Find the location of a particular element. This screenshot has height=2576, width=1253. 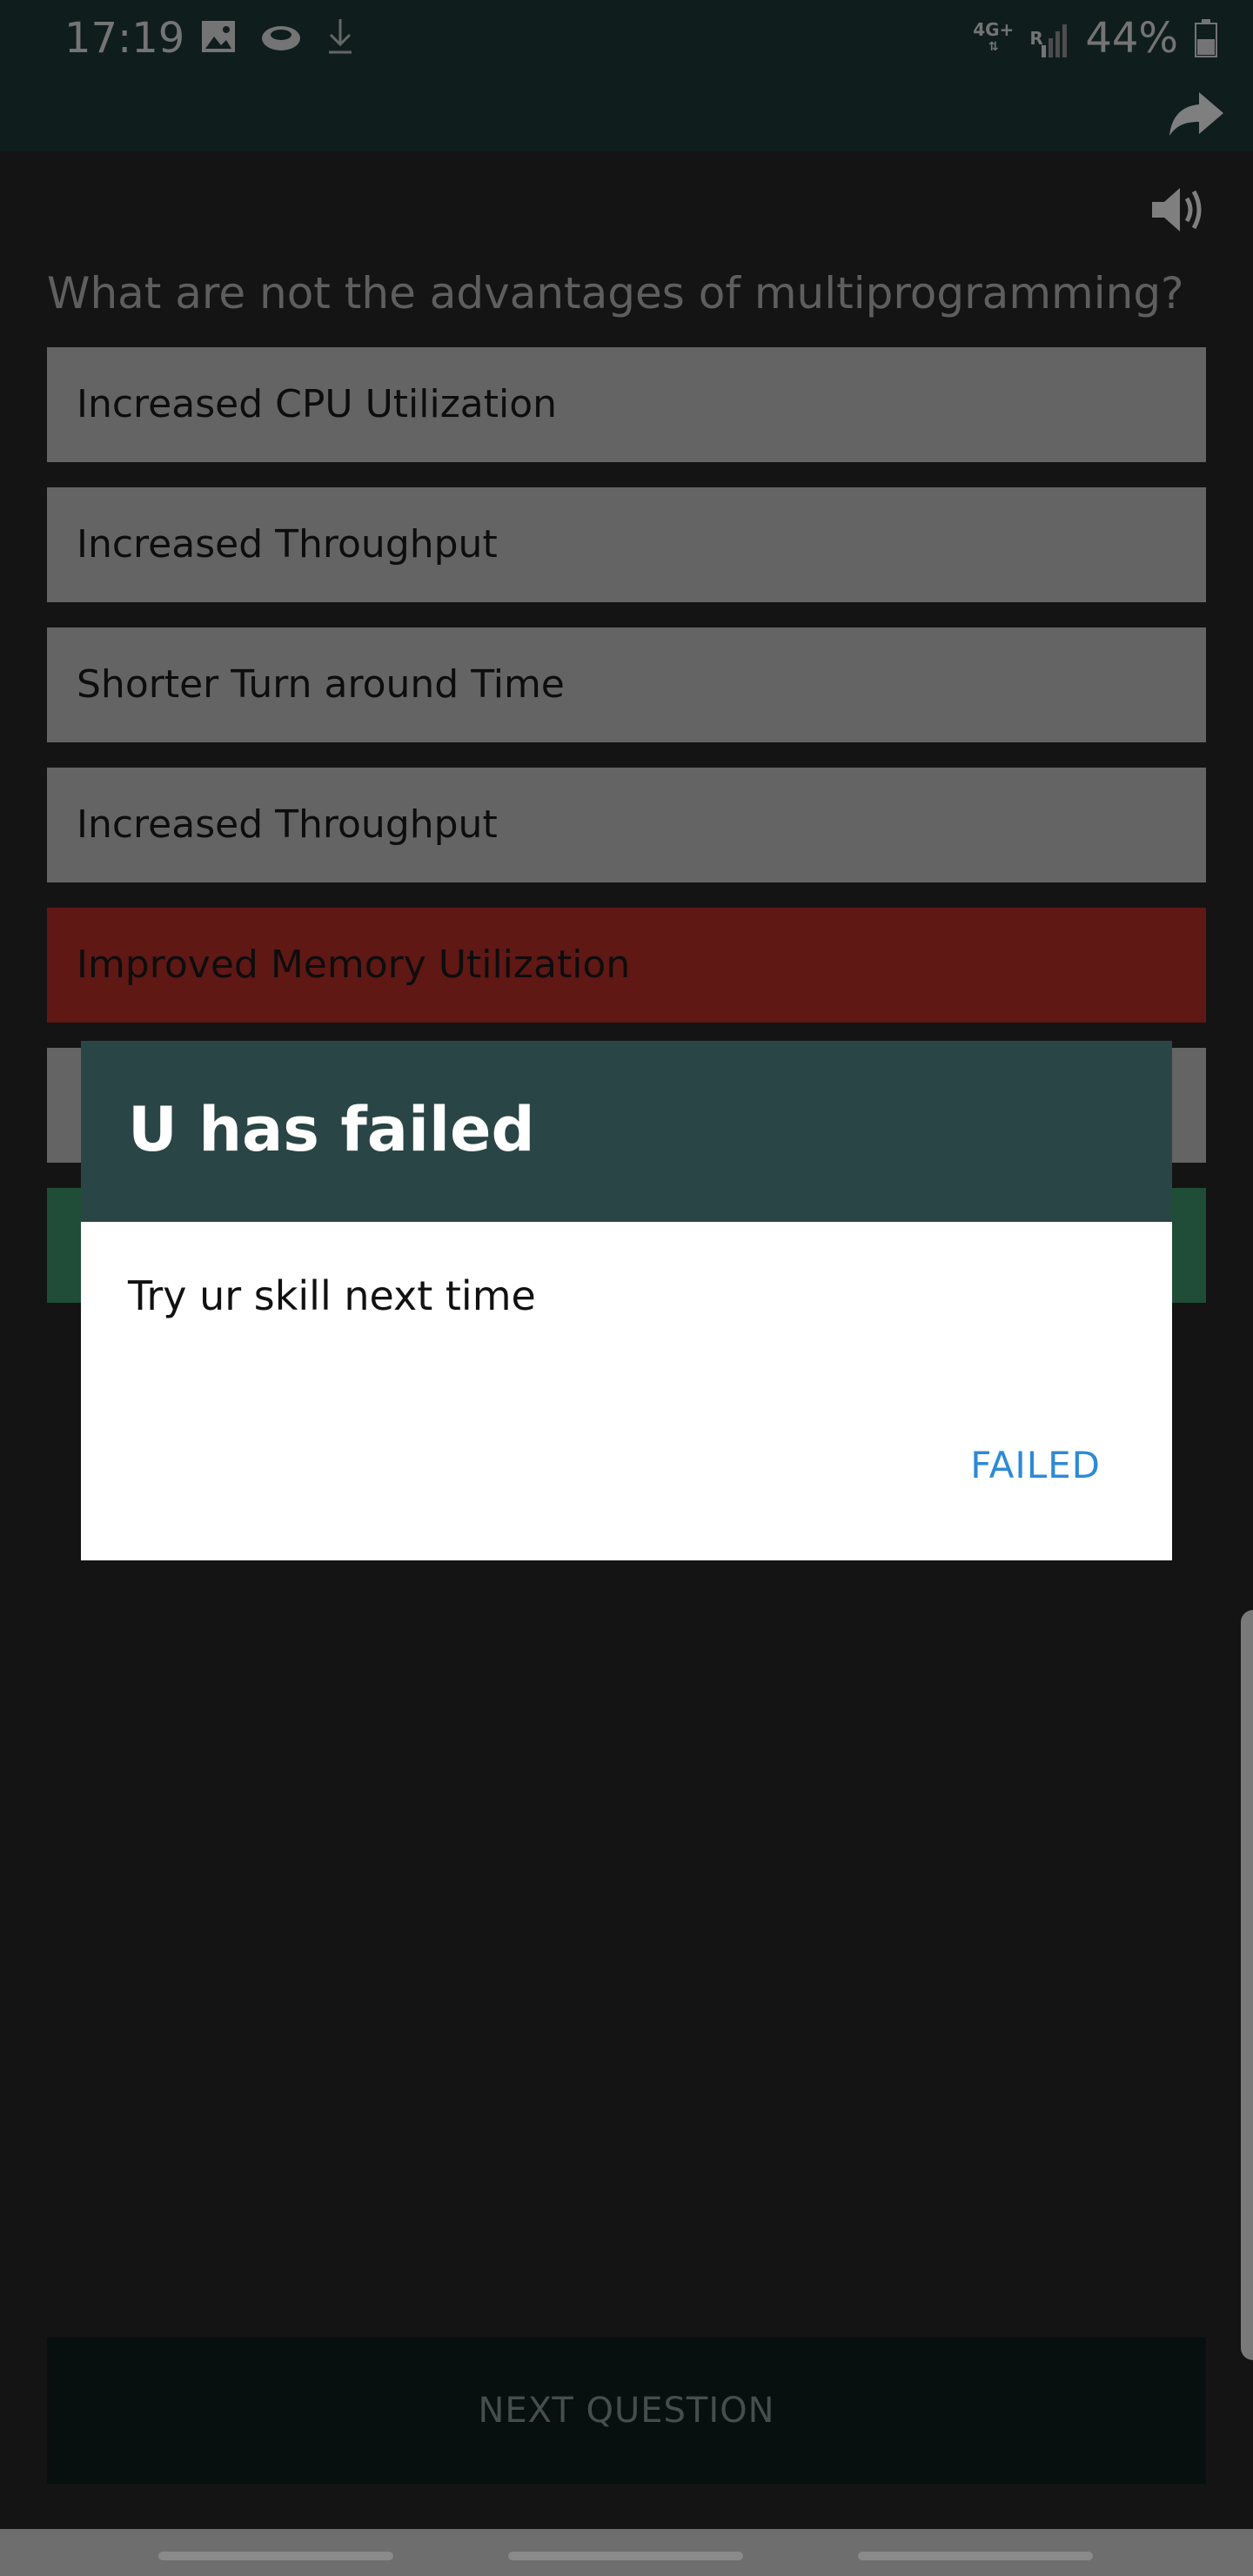

dialog-title: U has failed is located at coordinates (331, 1129).